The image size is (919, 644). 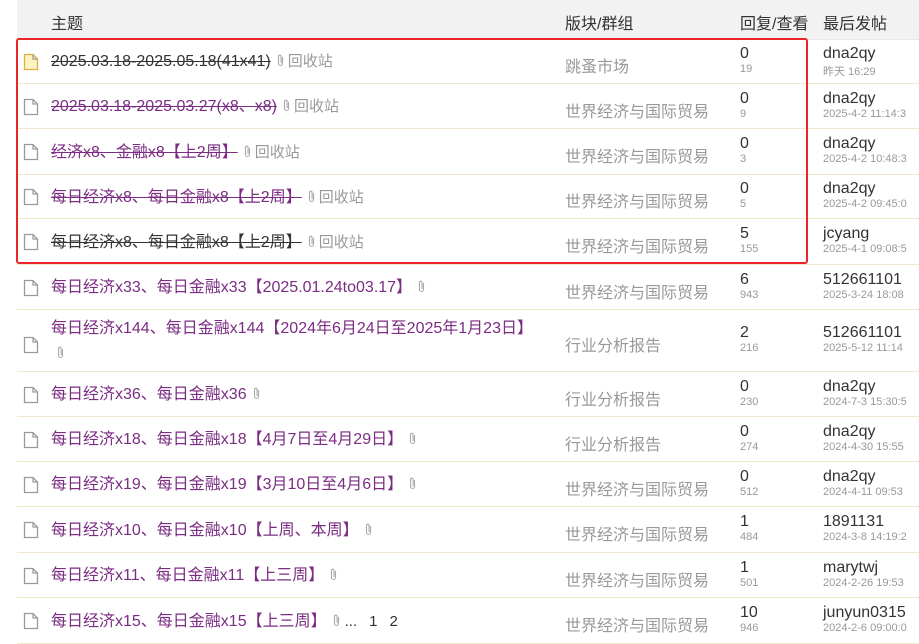 What do you see at coordinates (865, 537) in the screenshot?
I see `last-post-time: 2024-3-8 14:19:2` at bounding box center [865, 537].